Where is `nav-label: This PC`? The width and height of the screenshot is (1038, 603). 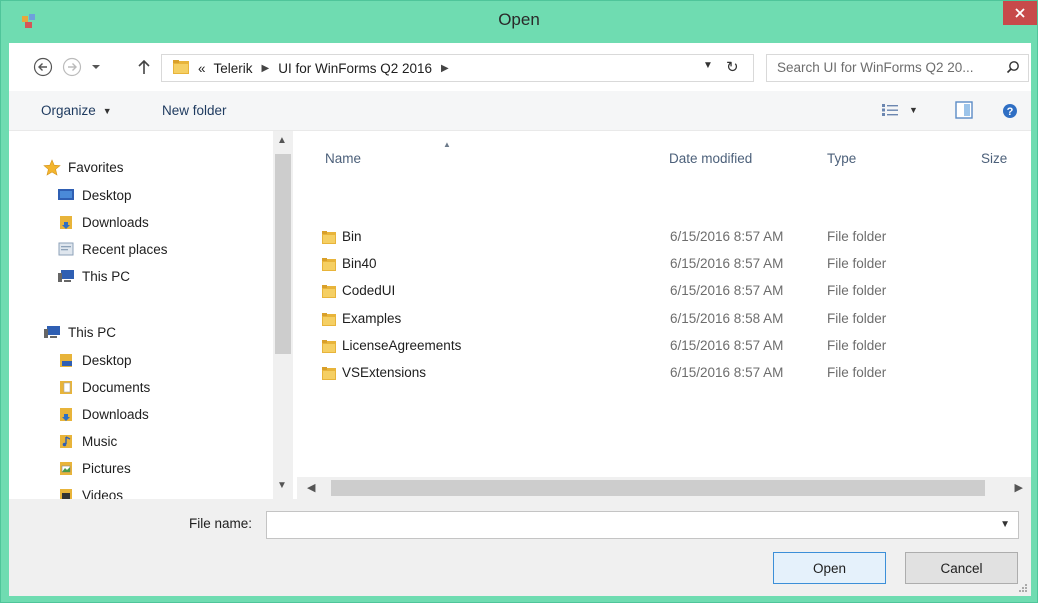
nav-label: This PC is located at coordinates (92, 332).